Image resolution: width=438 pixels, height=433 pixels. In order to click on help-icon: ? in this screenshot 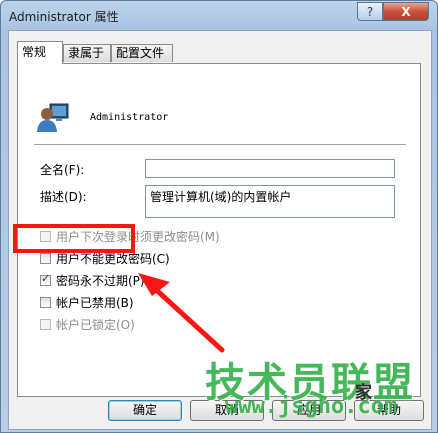, I will do `click(370, 11)`.